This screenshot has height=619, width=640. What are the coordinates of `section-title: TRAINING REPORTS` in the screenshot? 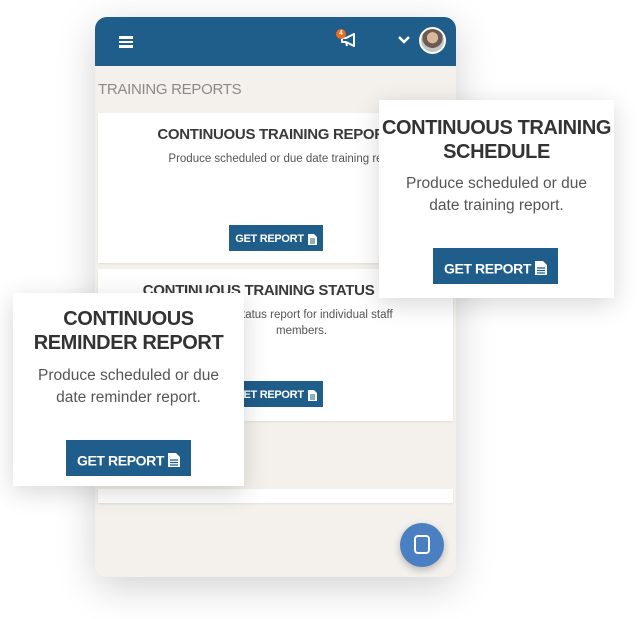 It's located at (170, 89).